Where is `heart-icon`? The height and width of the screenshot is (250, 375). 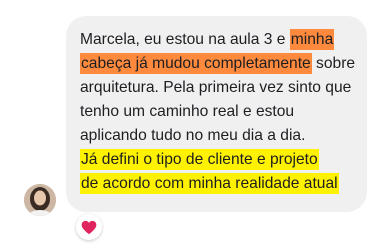 heart-icon is located at coordinates (89, 227).